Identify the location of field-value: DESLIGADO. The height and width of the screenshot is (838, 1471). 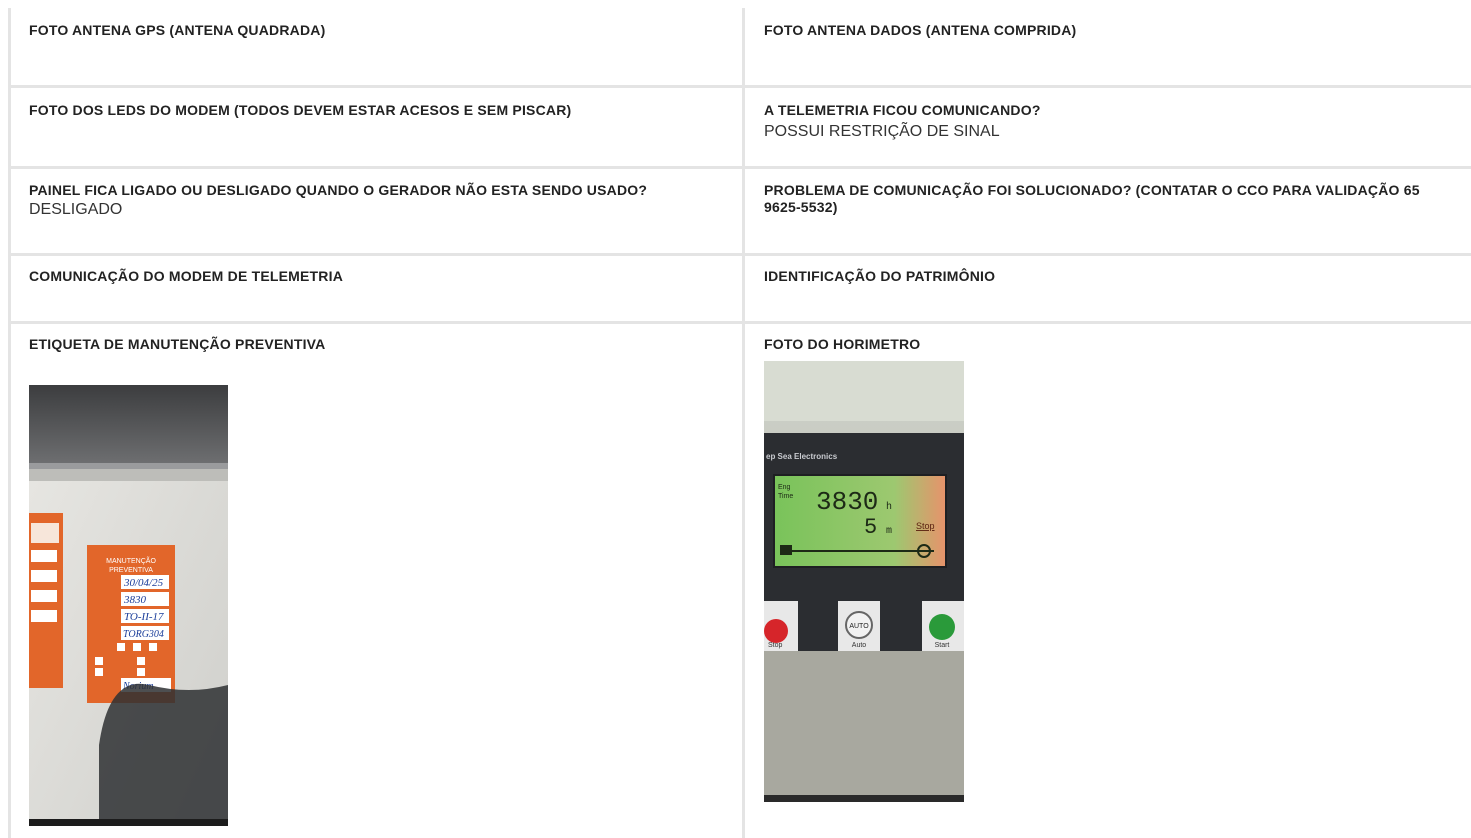
(76, 209).